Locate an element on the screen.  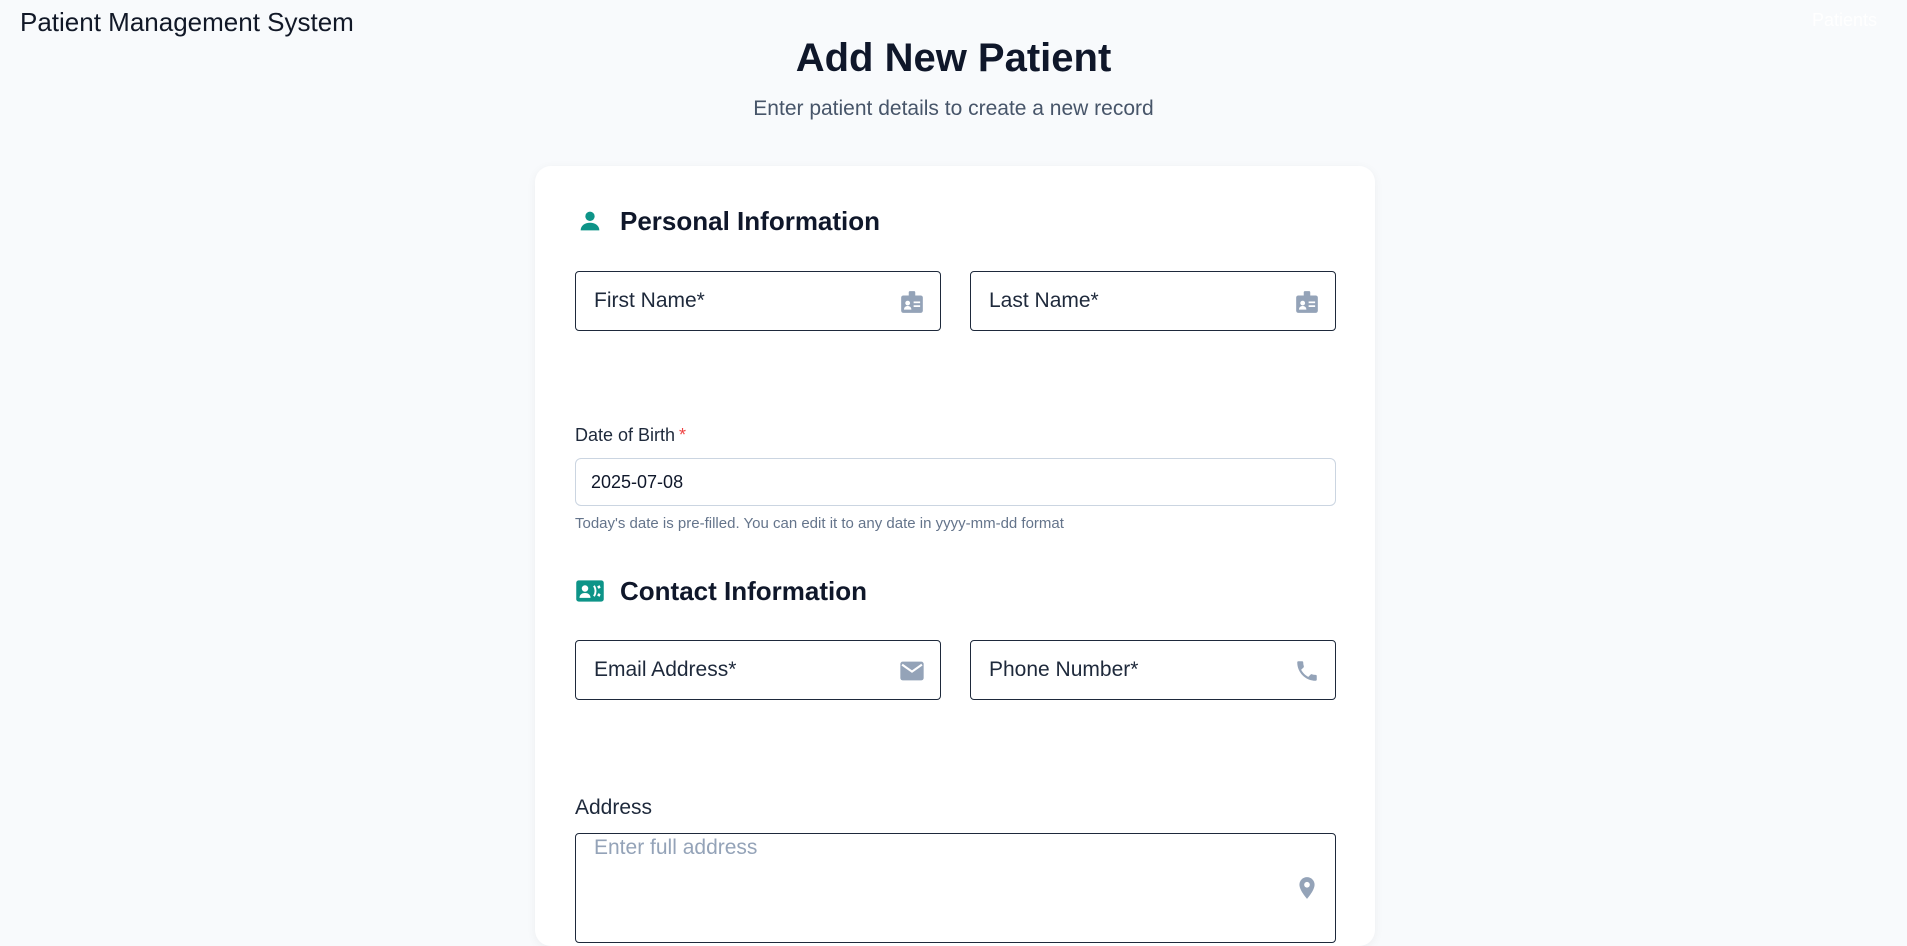
address-textarea is located at coordinates (955, 888).